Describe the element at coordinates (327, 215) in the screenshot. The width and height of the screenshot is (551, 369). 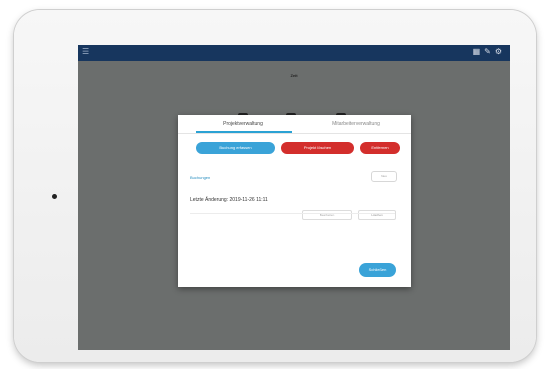
I see `edit-button: Bearbeiten` at that location.